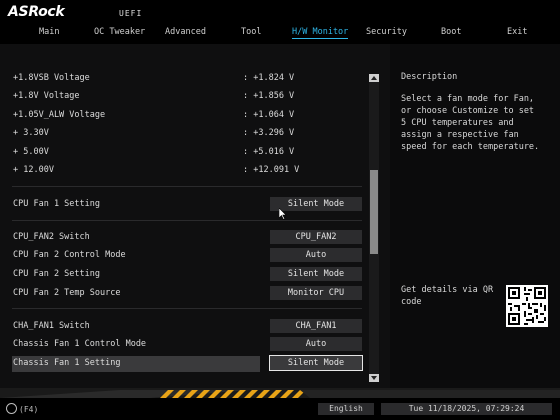  What do you see at coordinates (56, 204) in the screenshot?
I see `setting-label: CPU Fan 1 Setting` at bounding box center [56, 204].